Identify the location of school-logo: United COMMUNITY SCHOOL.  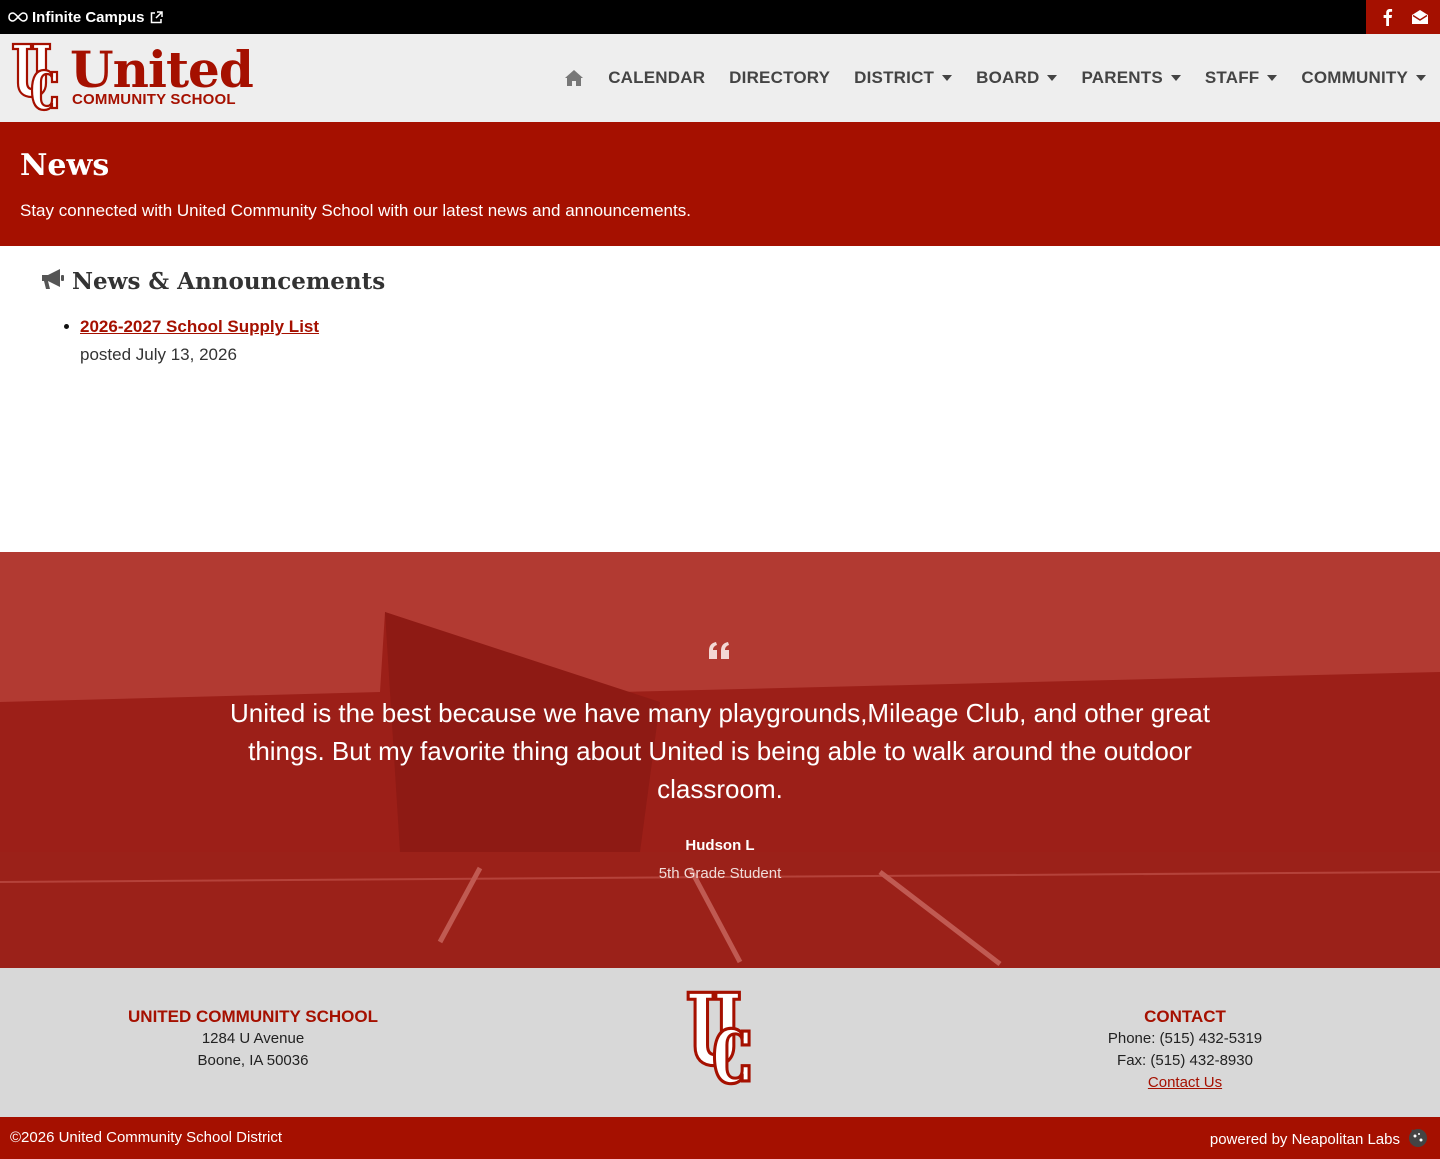
(132, 77).